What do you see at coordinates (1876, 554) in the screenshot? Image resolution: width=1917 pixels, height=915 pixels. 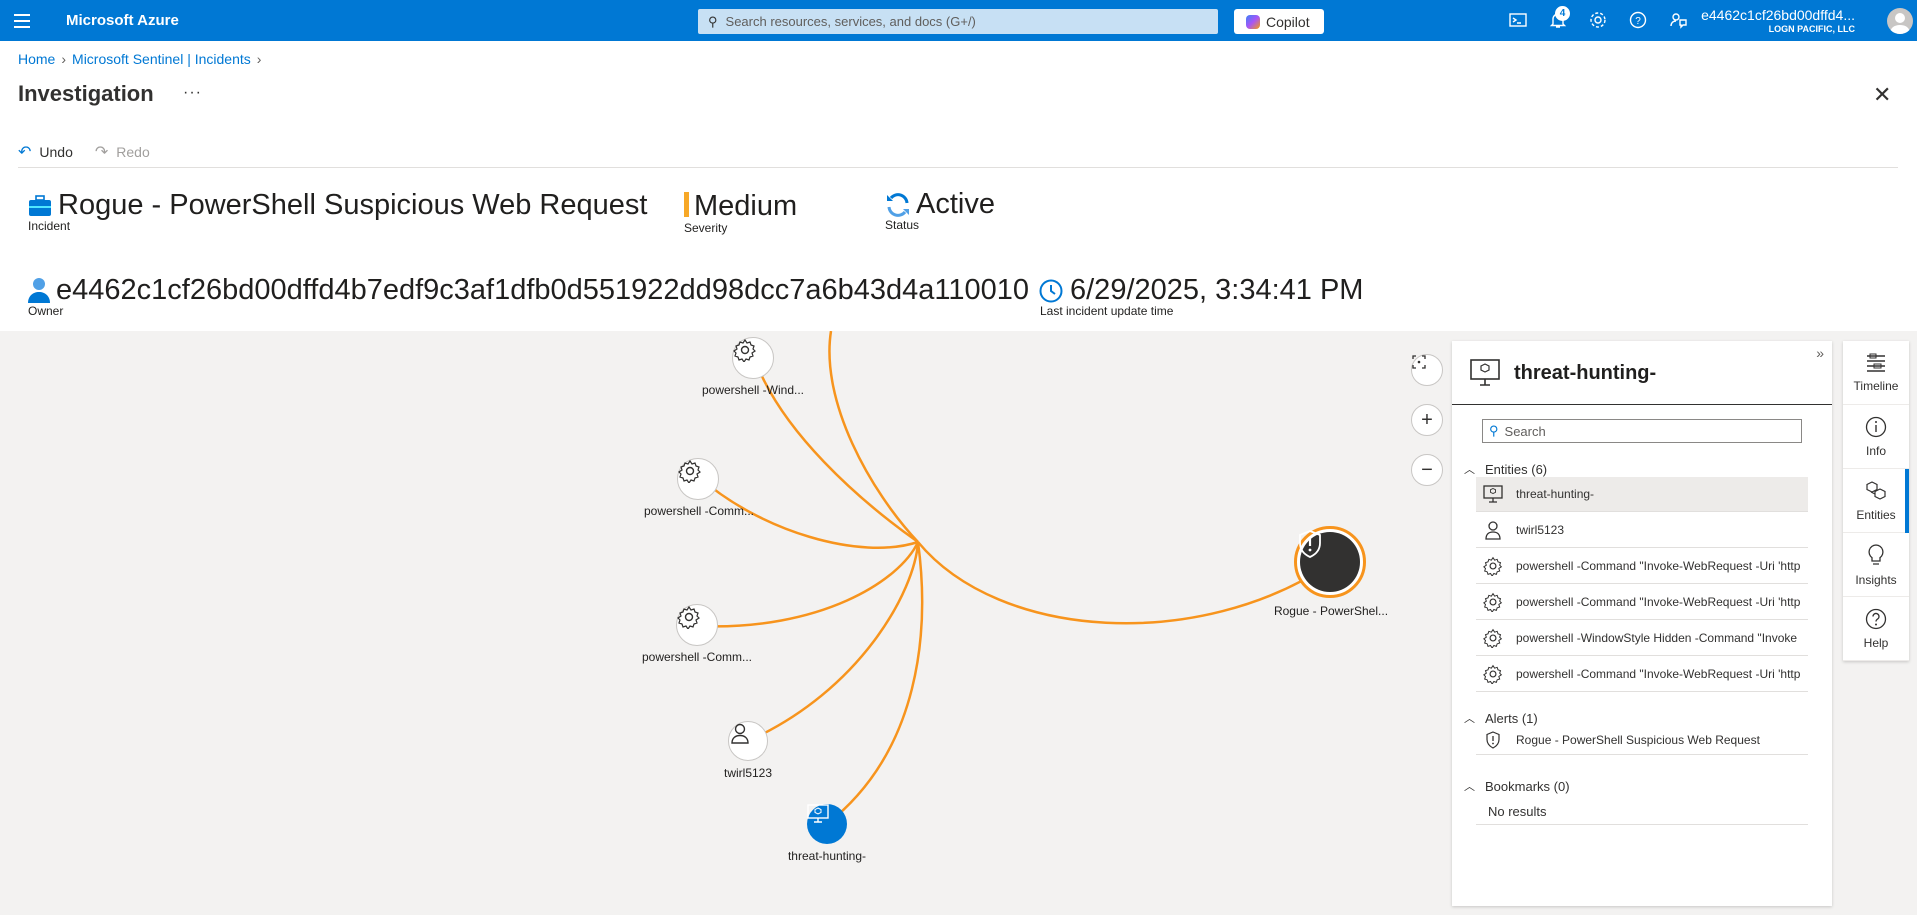 I see `lightbulb-icon` at bounding box center [1876, 554].